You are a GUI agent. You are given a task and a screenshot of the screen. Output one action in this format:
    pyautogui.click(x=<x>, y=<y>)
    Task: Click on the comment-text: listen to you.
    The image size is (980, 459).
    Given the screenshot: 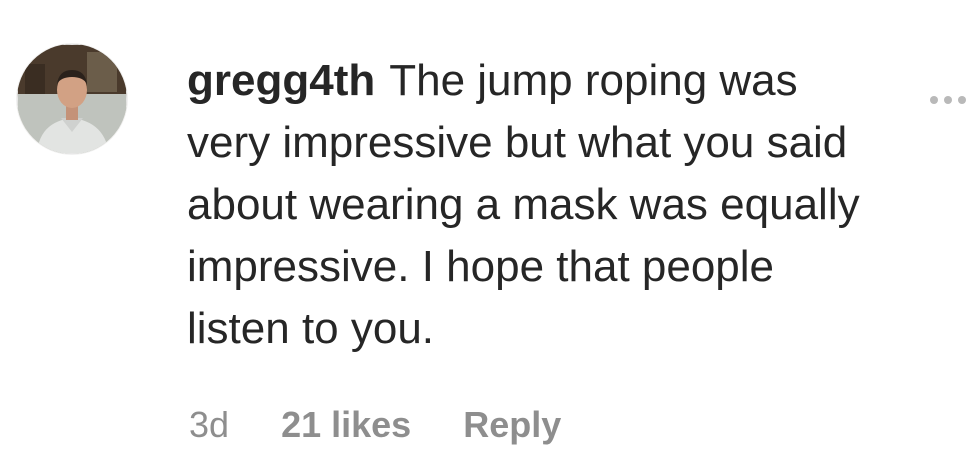 What is the action you would take?
    pyautogui.click(x=311, y=328)
    